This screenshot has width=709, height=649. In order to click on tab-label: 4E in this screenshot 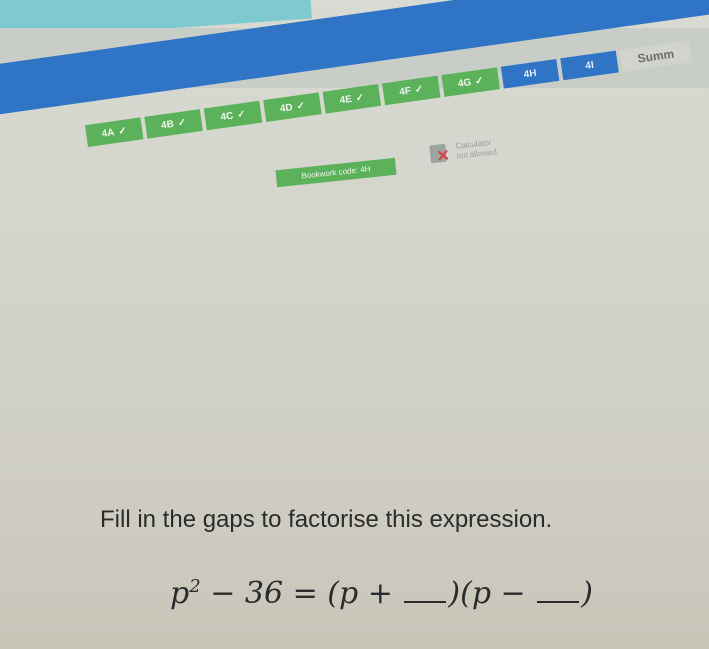, I will do `click(345, 99)`.